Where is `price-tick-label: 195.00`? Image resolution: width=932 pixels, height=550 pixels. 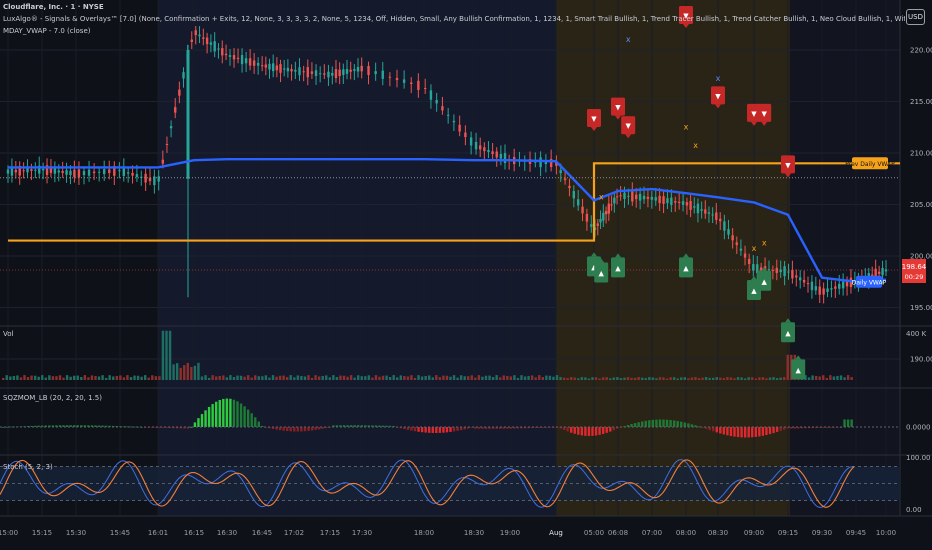
price-tick-label: 195.00 is located at coordinates (921, 308).